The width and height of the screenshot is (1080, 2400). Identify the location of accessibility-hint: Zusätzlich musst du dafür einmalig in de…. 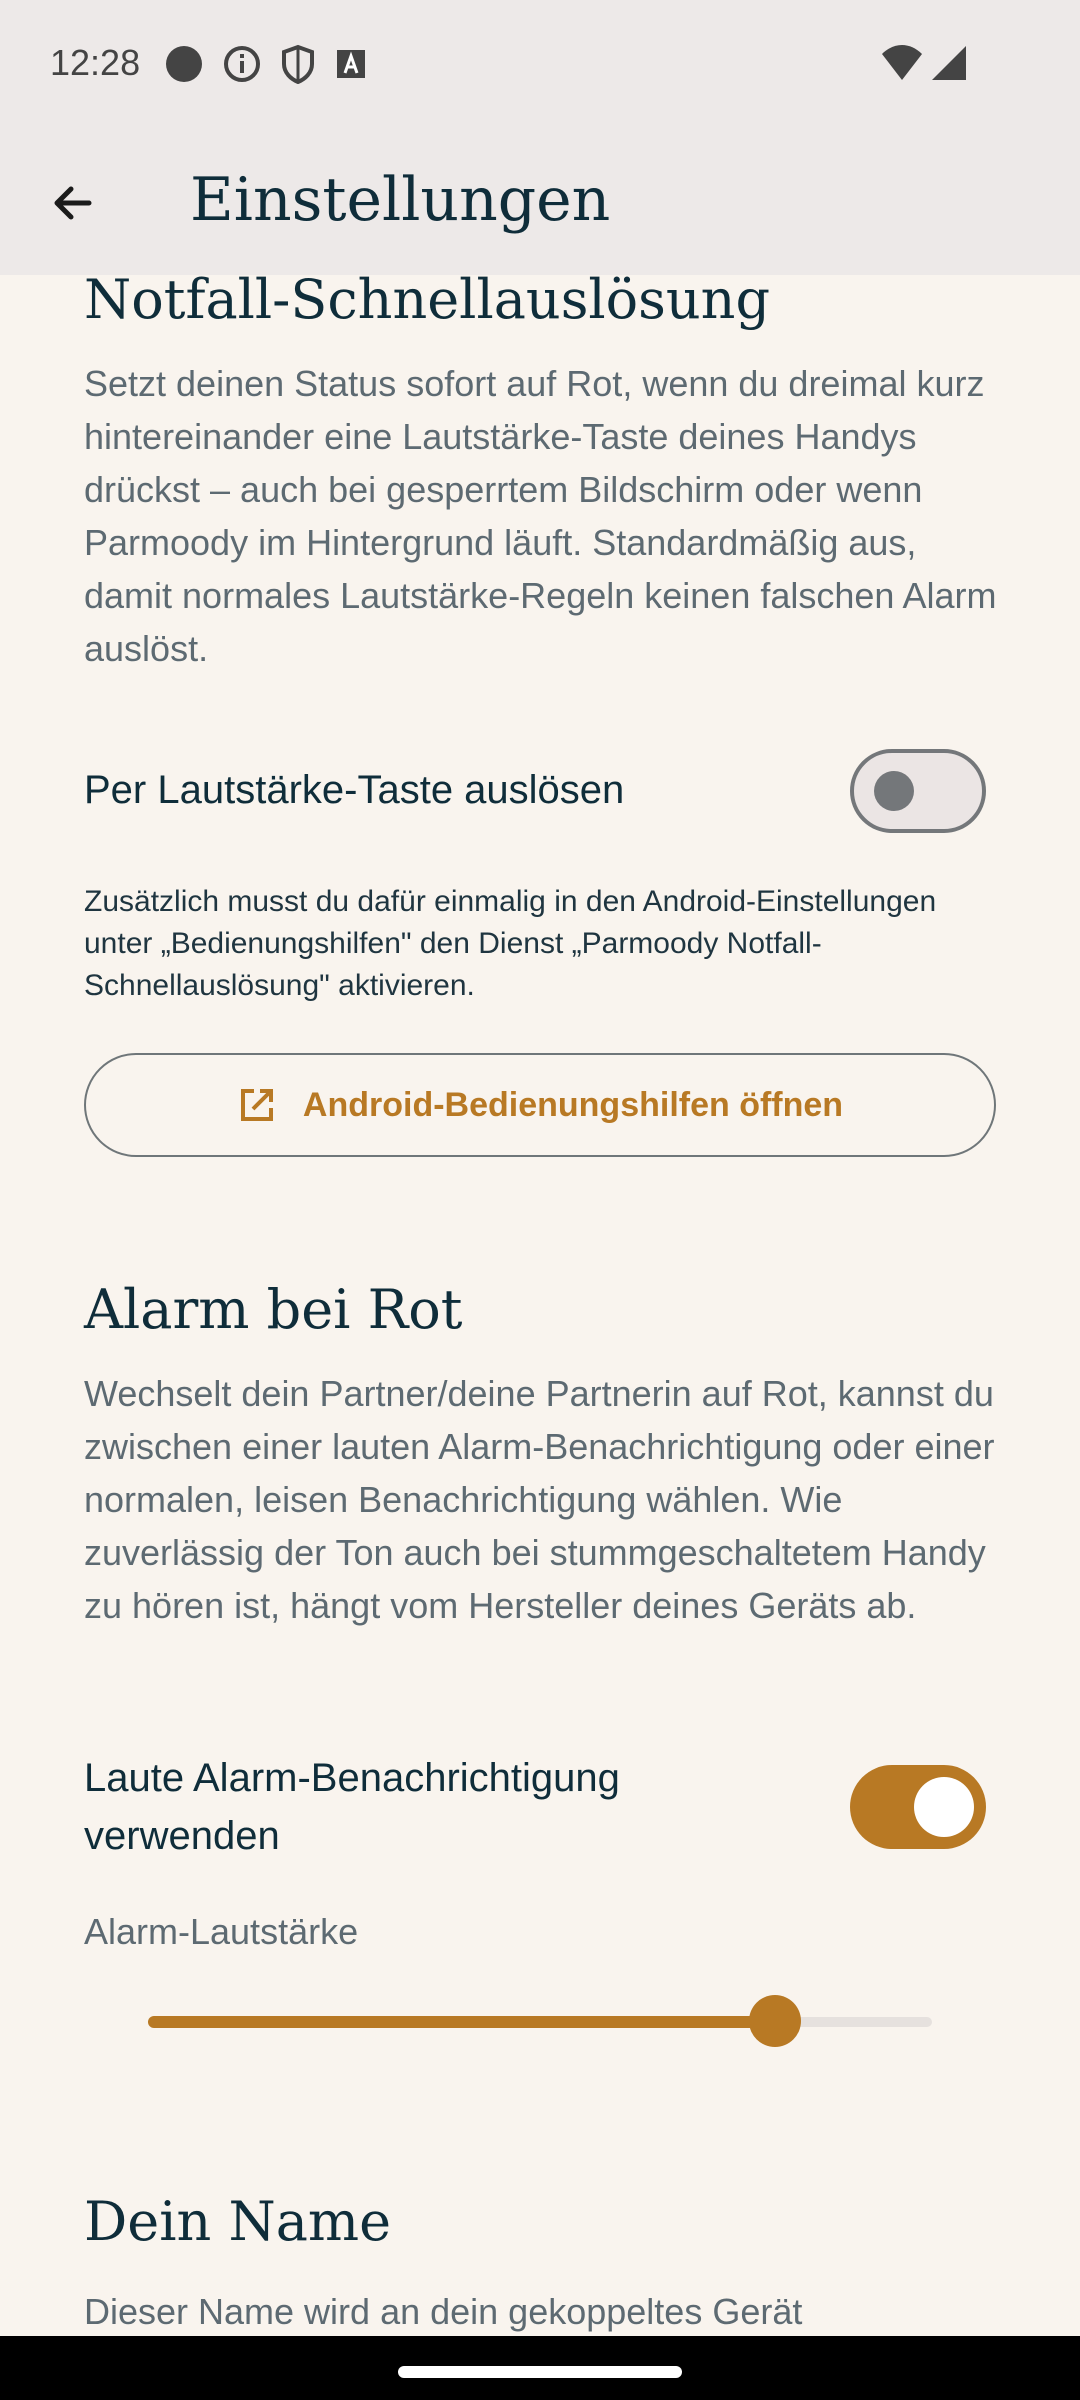
(510, 943).